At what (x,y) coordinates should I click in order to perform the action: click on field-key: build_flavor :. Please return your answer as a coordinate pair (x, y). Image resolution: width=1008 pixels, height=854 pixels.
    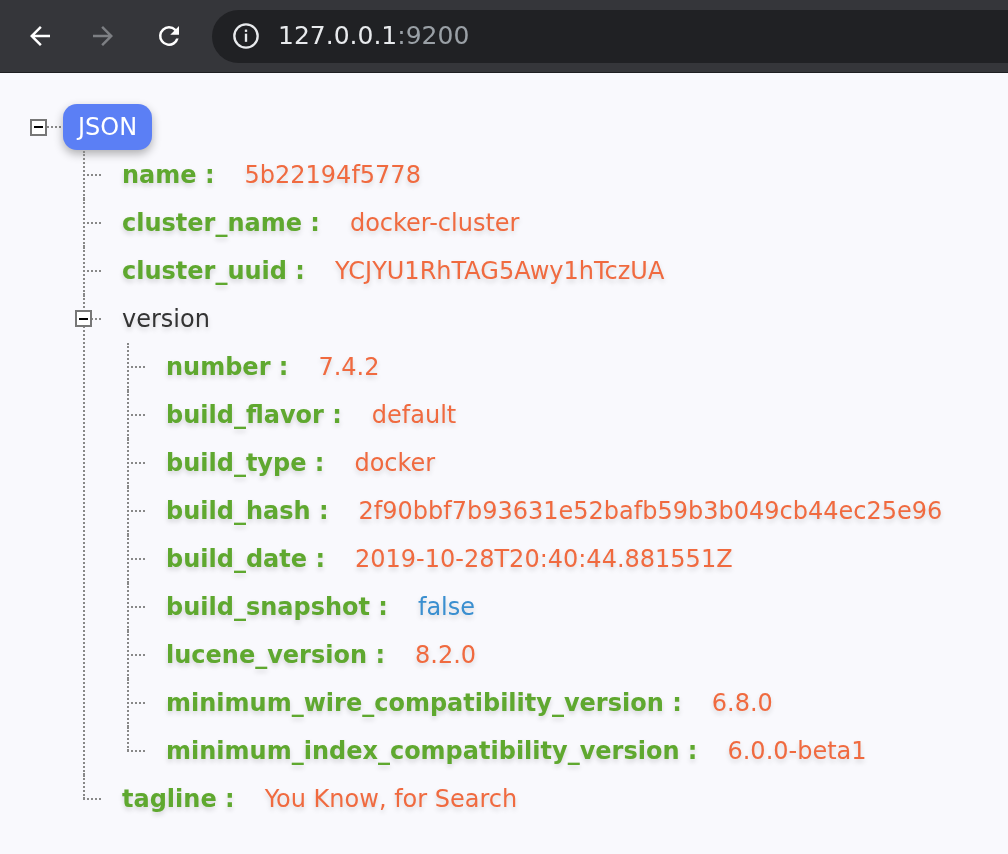
    Looking at the image, I should click on (254, 415).